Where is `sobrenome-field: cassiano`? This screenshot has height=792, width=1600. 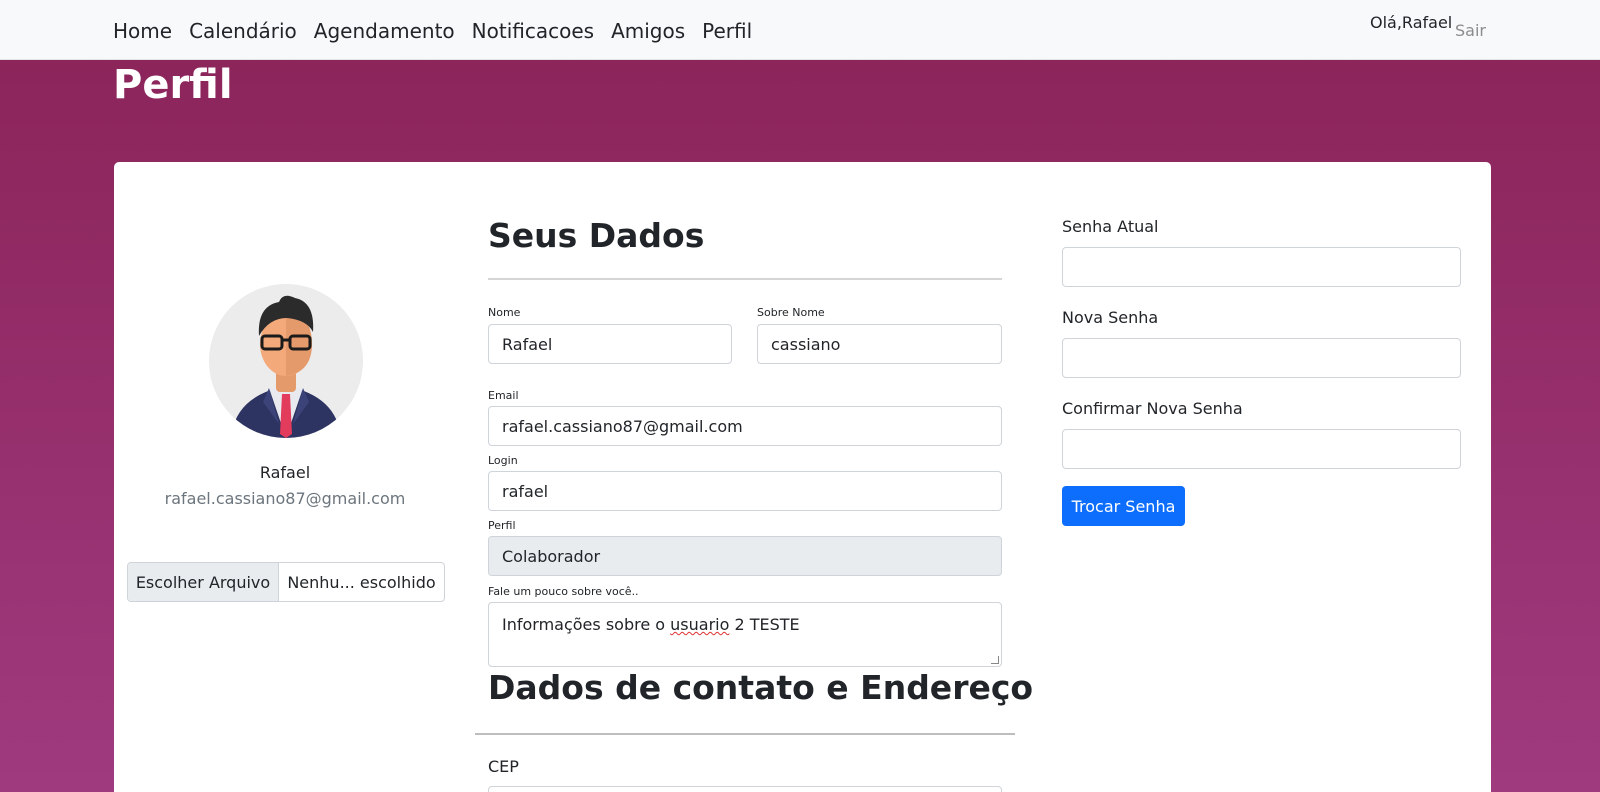 sobrenome-field: cassiano is located at coordinates (879, 344).